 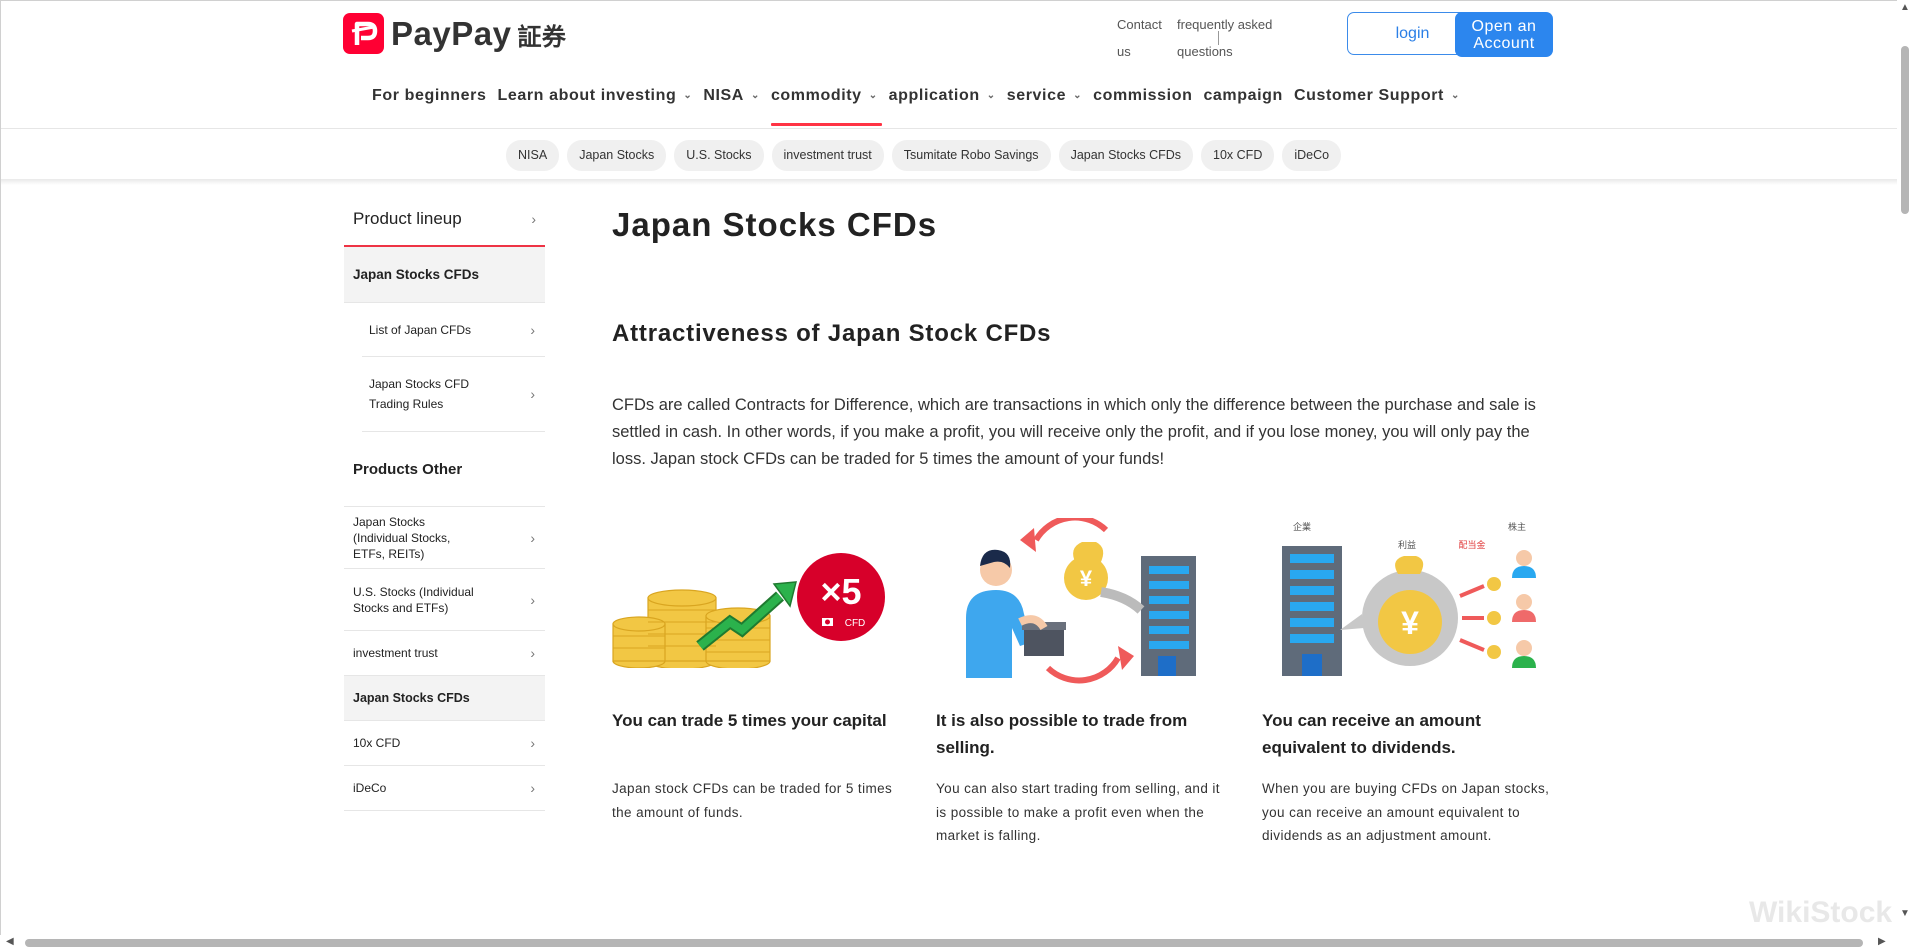 What do you see at coordinates (370, 788) in the screenshot?
I see `sidebar-item-label: iDeCo` at bounding box center [370, 788].